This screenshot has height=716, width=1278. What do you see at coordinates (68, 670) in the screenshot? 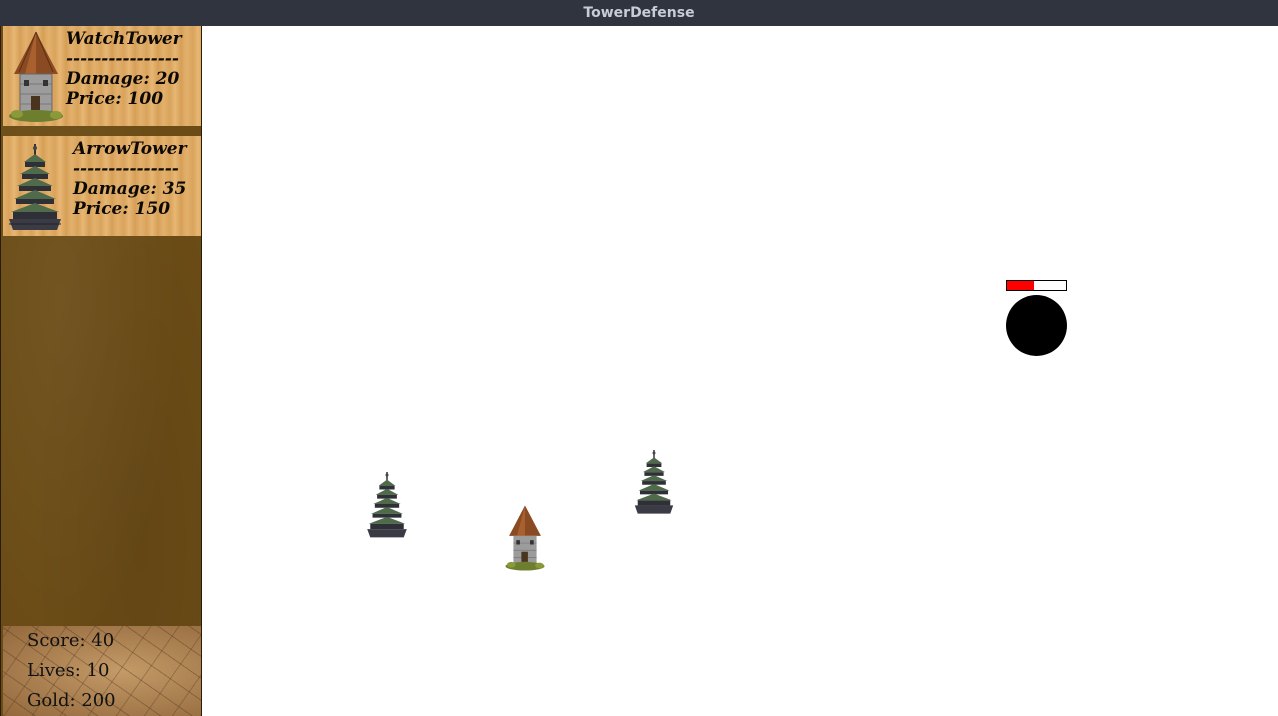
I see `lives-label: Lives: 10` at bounding box center [68, 670].